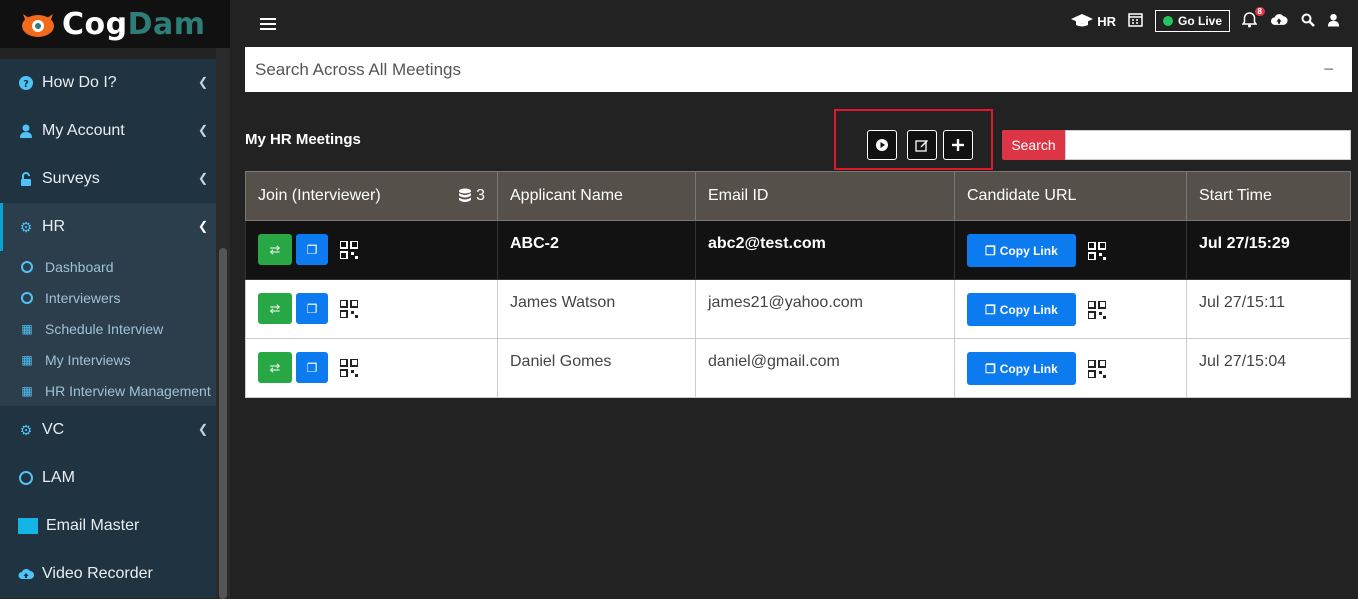  I want to click on edit-button, so click(922, 145).